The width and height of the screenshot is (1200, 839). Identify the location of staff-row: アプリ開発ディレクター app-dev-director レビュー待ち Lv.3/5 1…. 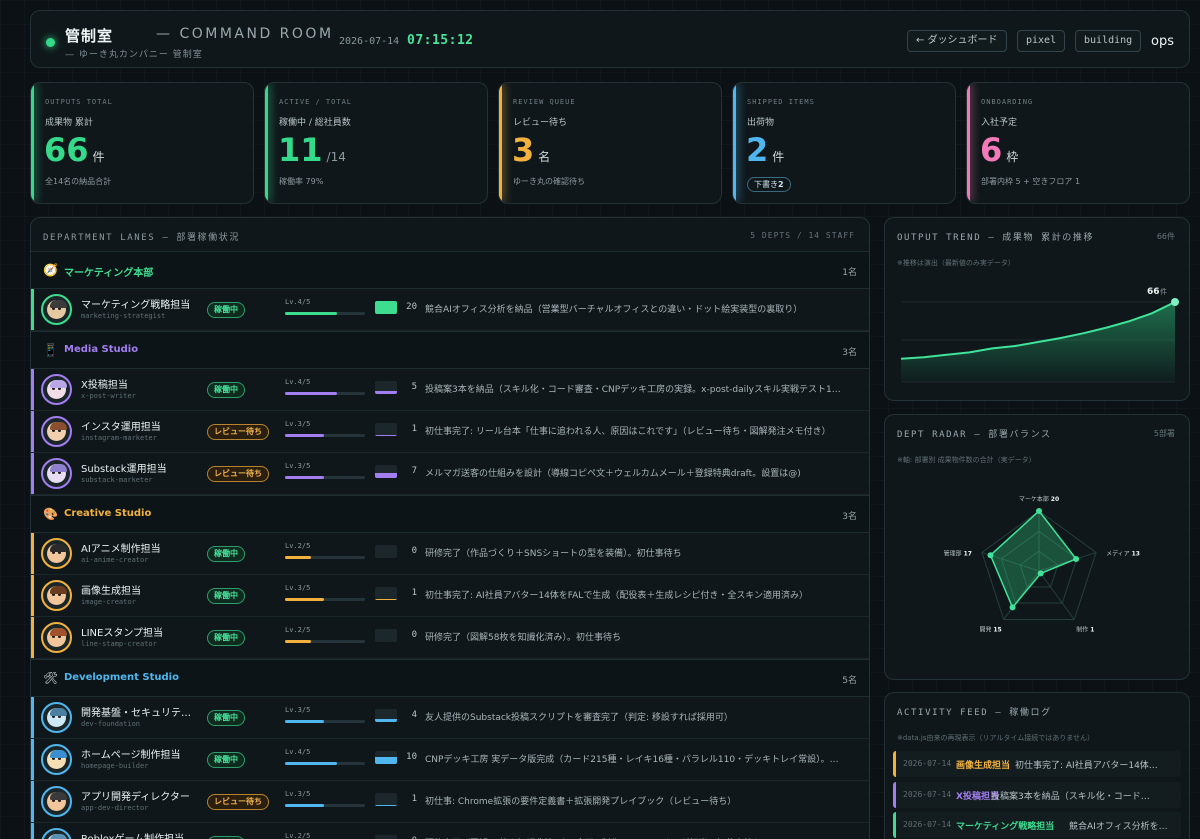
(450, 802).